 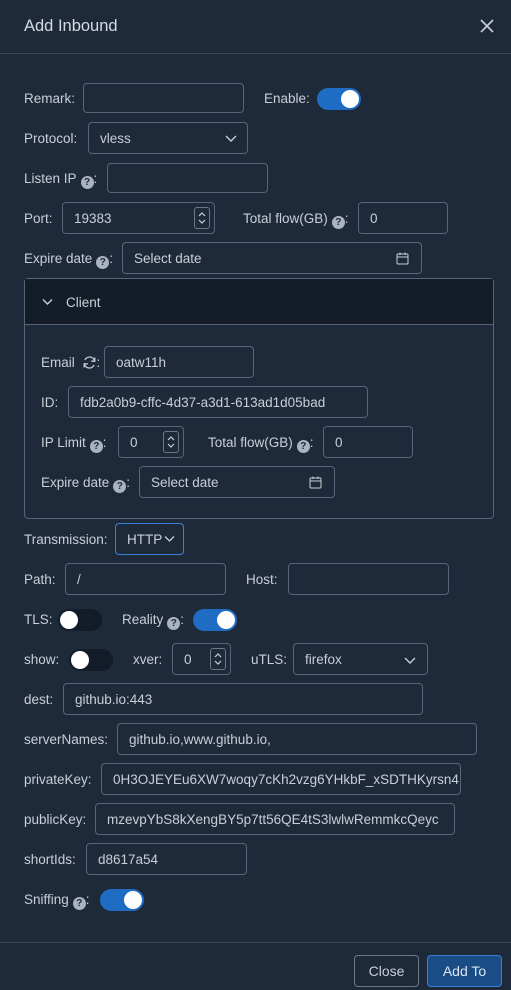 I want to click on path-label: Path:, so click(x=40, y=579).